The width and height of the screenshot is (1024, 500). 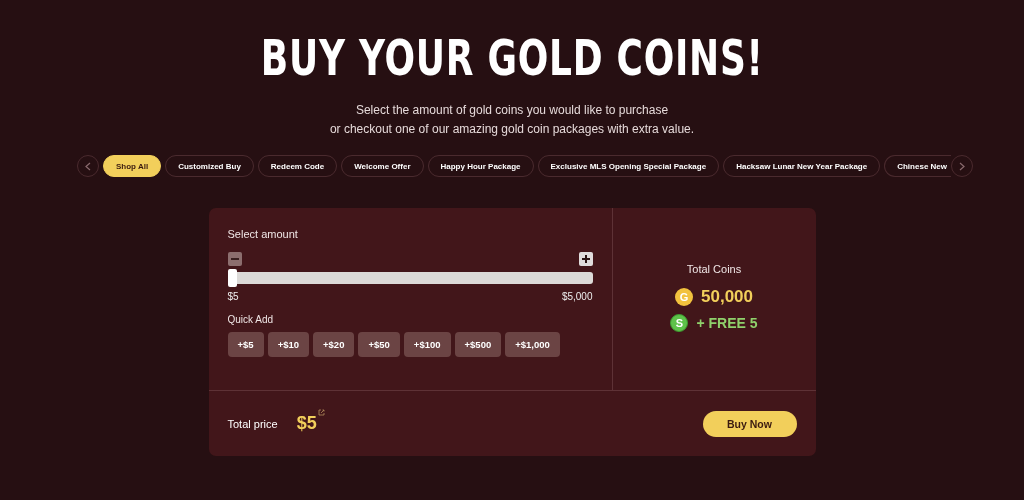 What do you see at coordinates (427, 344) in the screenshot?
I see `quick-add-button: +$100` at bounding box center [427, 344].